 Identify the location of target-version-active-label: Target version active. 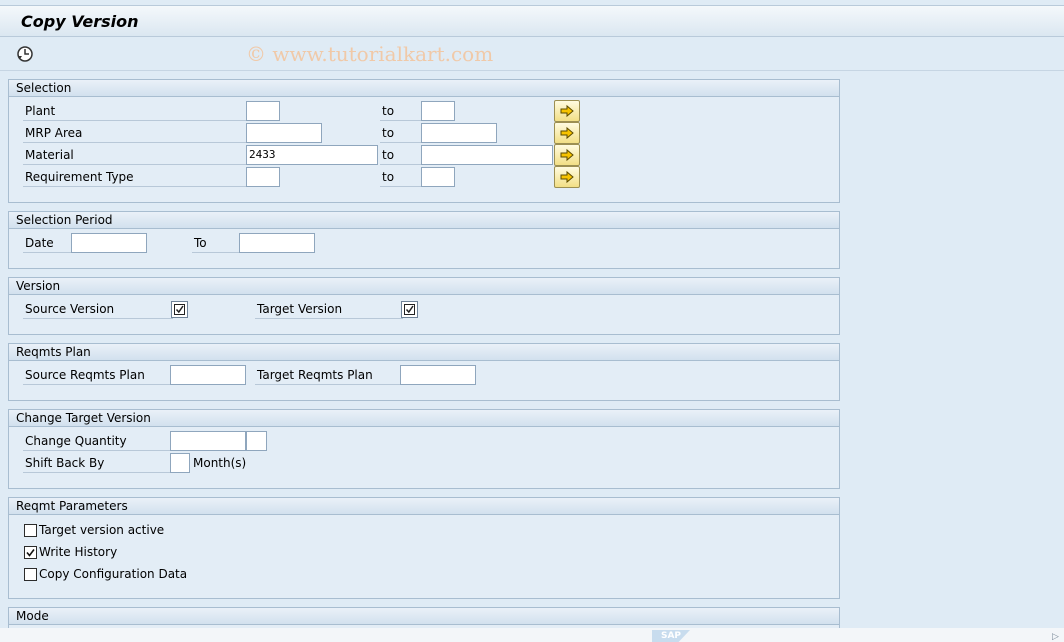
(102, 530).